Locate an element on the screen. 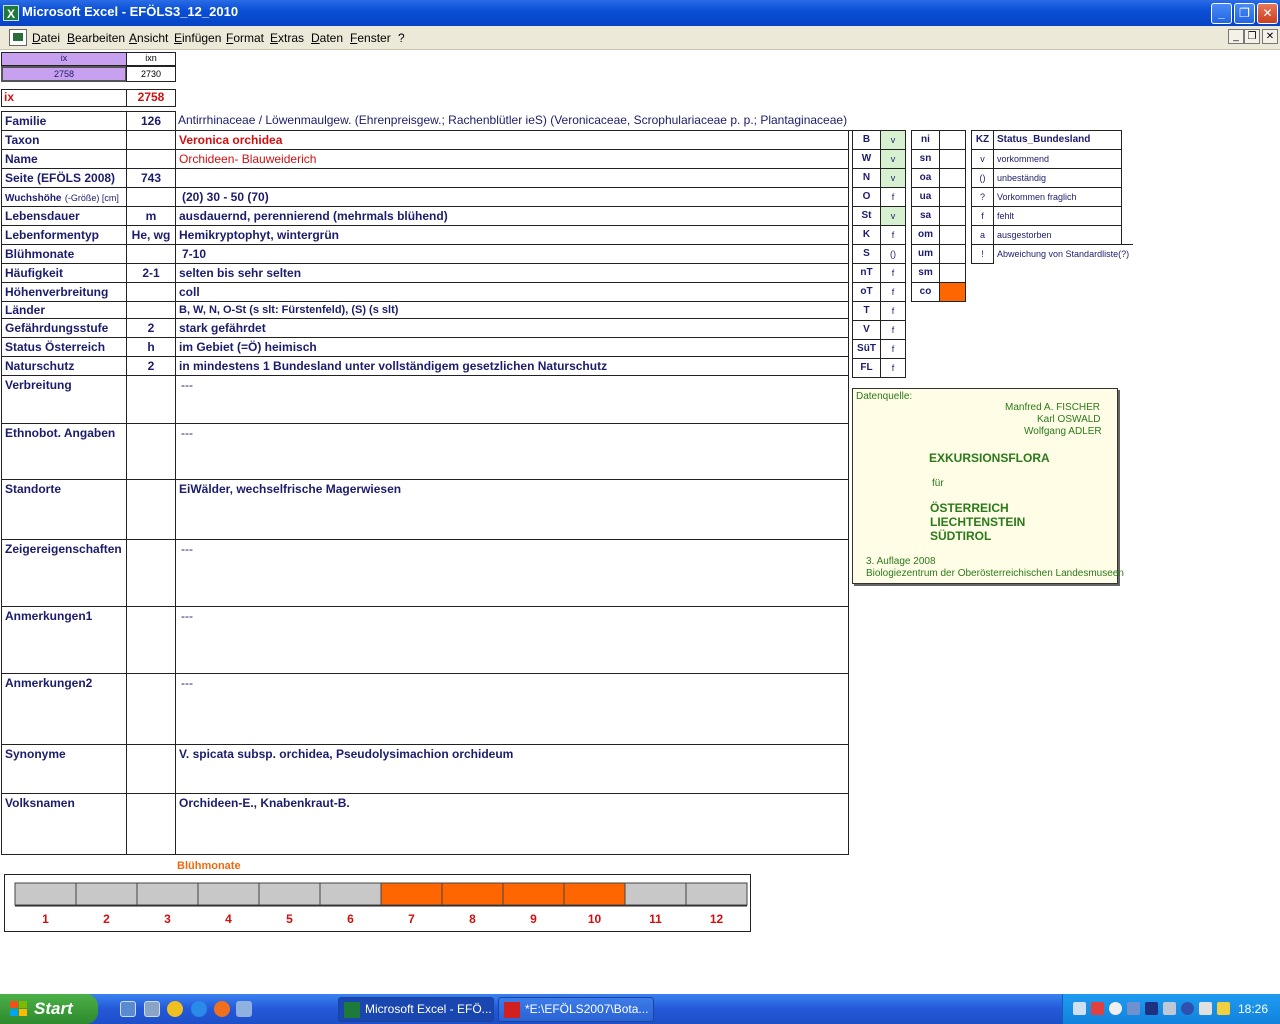  record-label-cell: Lebensdauer is located at coordinates (64, 216).